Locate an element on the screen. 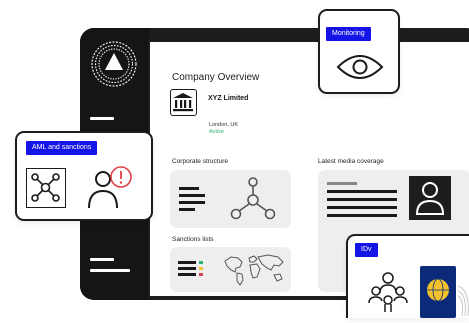 This screenshot has width=469, height=323. group-icon is located at coordinates (388, 292).